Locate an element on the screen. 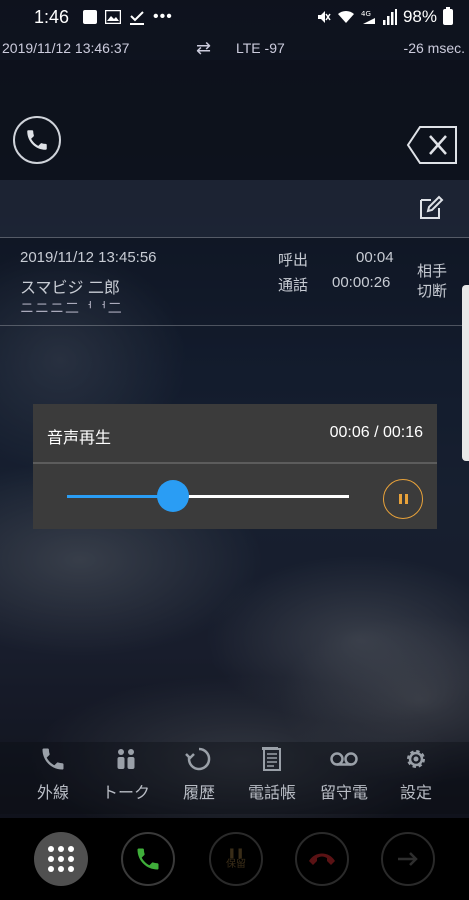 This screenshot has width=469, height=900. network-signal: LTE -97 is located at coordinates (260, 48).